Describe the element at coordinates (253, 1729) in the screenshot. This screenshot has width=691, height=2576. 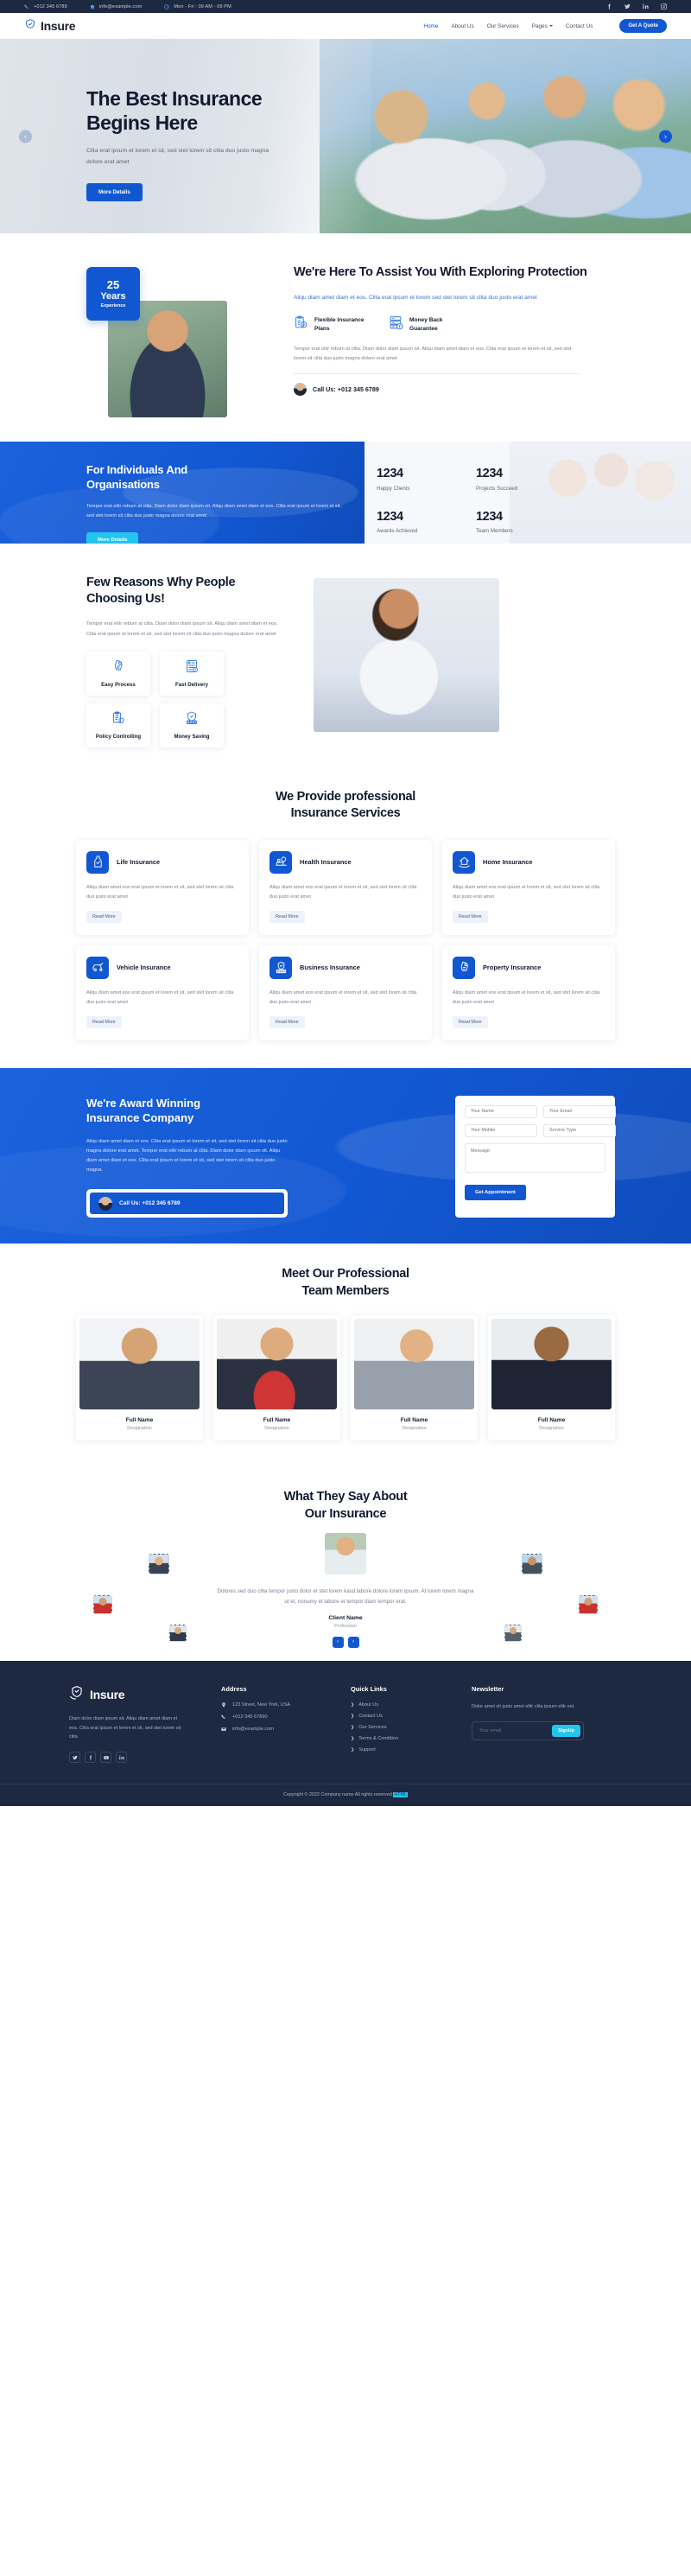
I see `footer-email-text: info@example.com` at that location.